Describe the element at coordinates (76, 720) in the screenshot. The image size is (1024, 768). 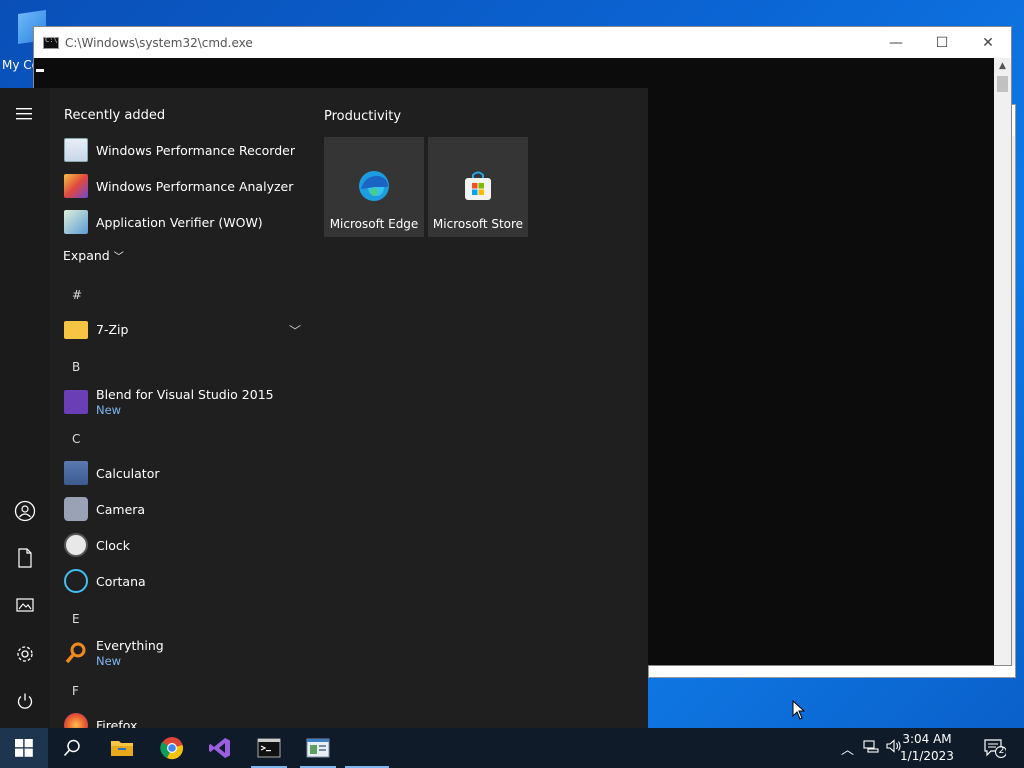
I see `firefox-icon` at that location.